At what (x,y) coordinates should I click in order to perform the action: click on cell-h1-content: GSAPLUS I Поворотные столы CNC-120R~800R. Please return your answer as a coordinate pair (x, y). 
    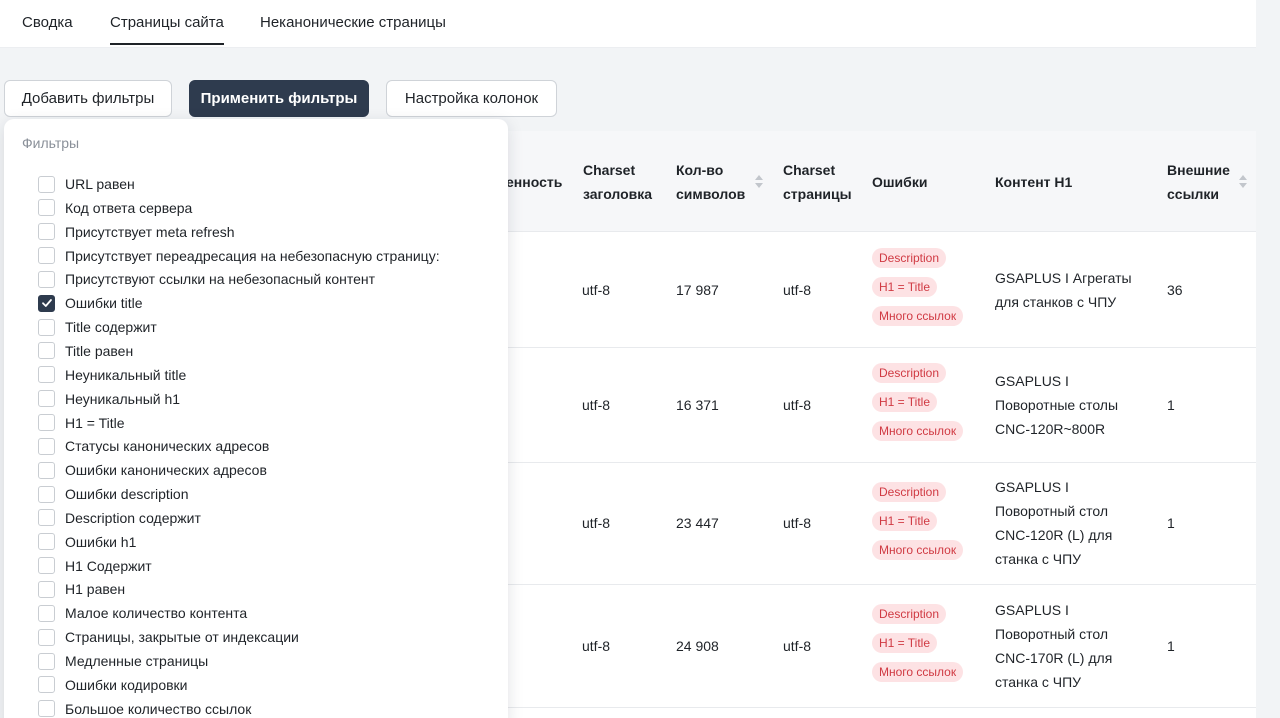
    Looking at the image, I should click on (1075, 405).